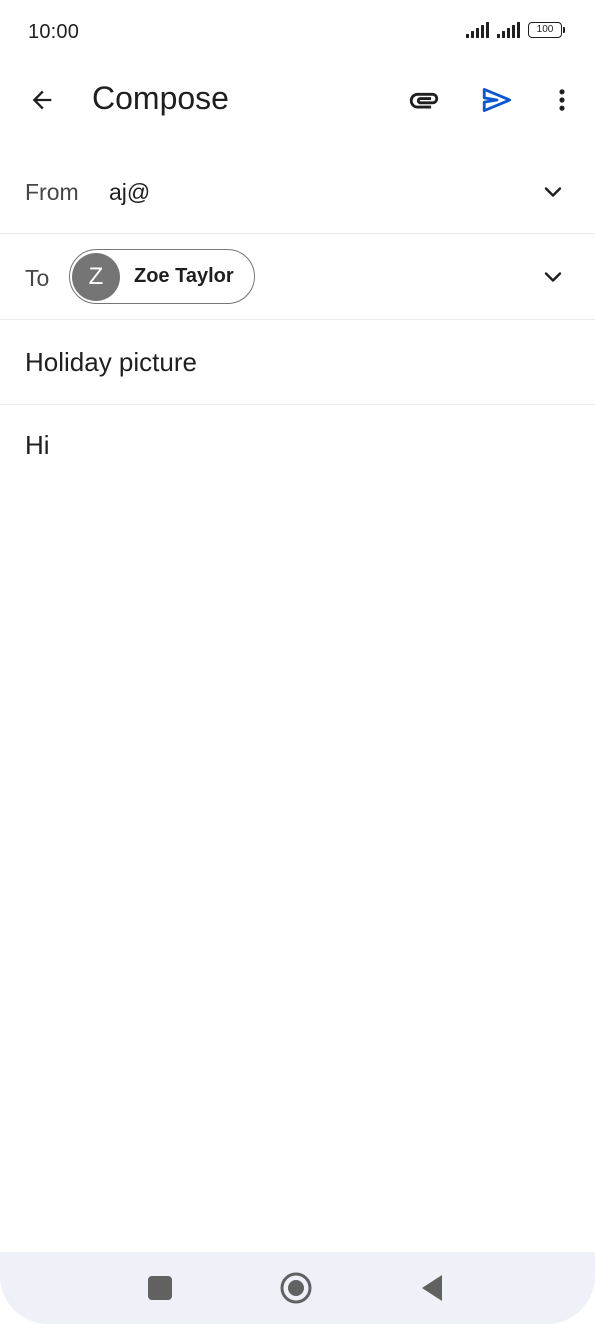  I want to click on recipient-chip: Z Zoe Taylor, so click(162, 276).